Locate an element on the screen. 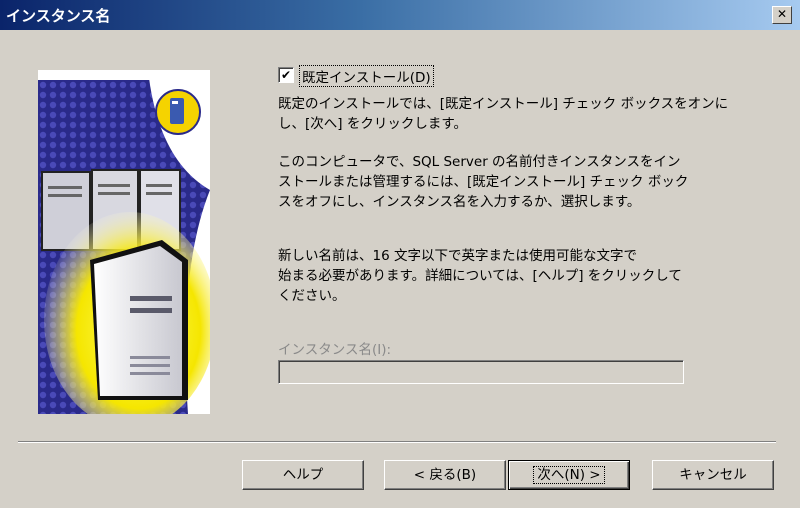  next-button-label: 次へ(N) > is located at coordinates (569, 475).